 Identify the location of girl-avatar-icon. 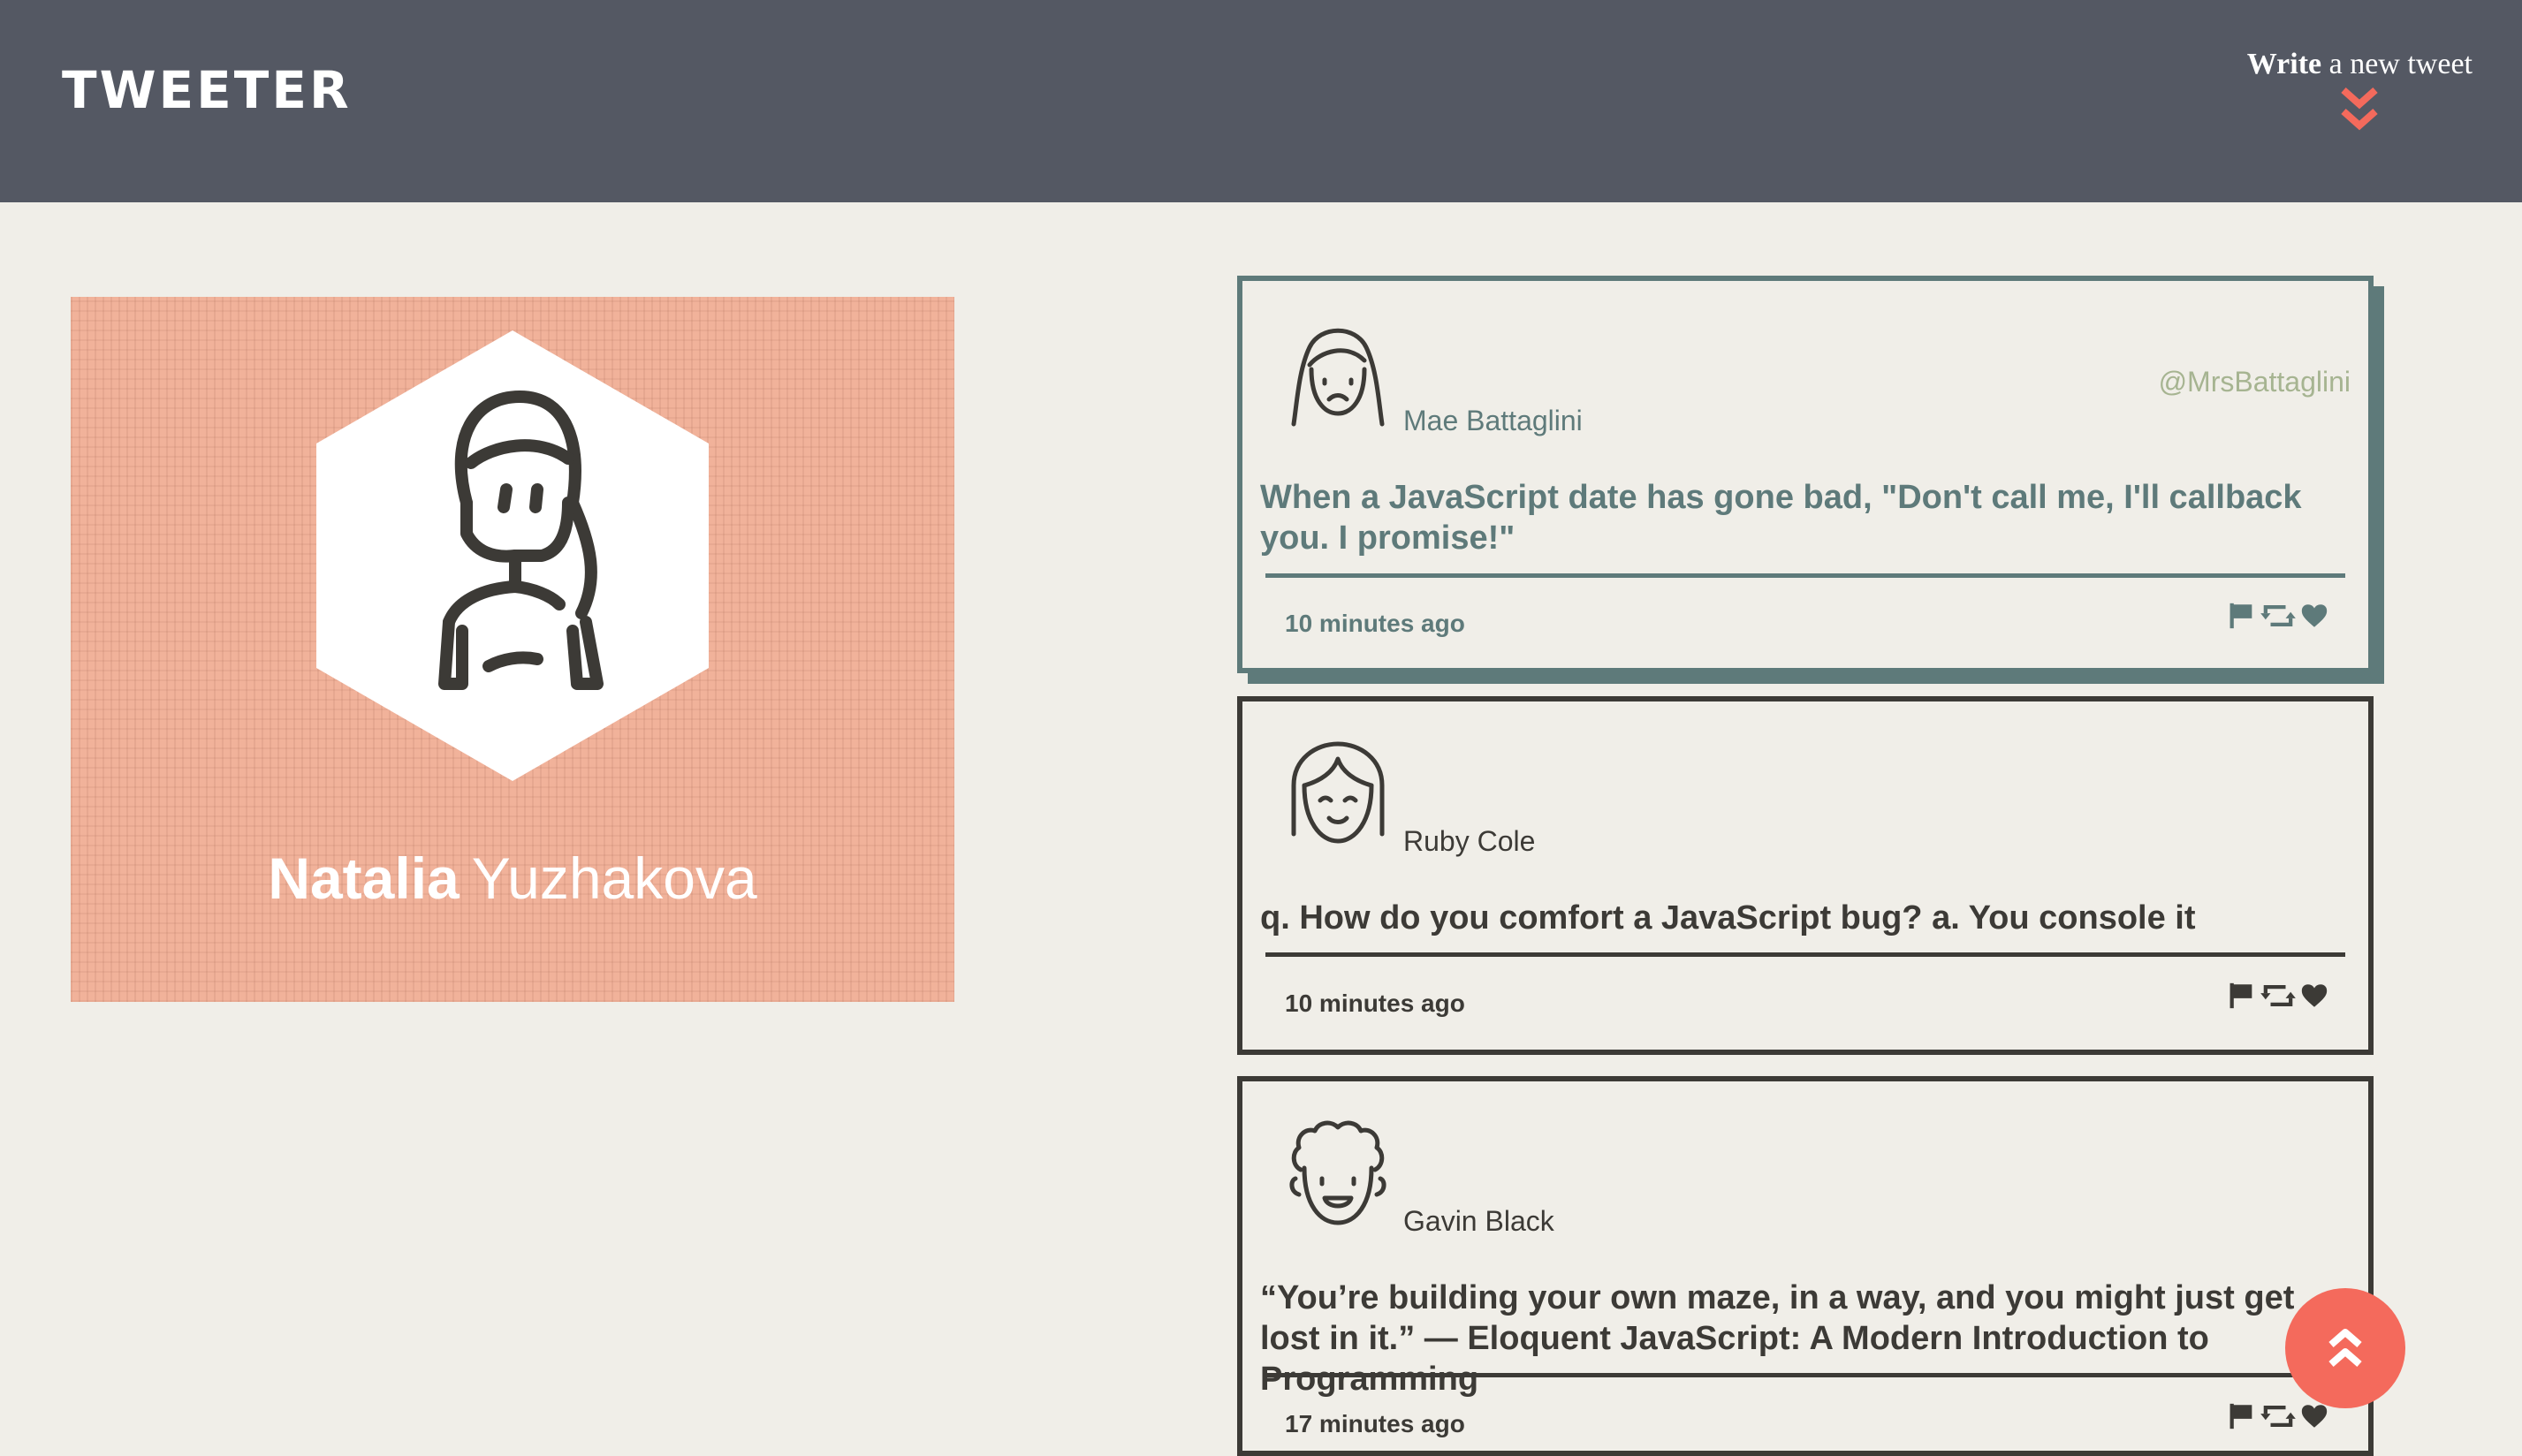
(1338, 793).